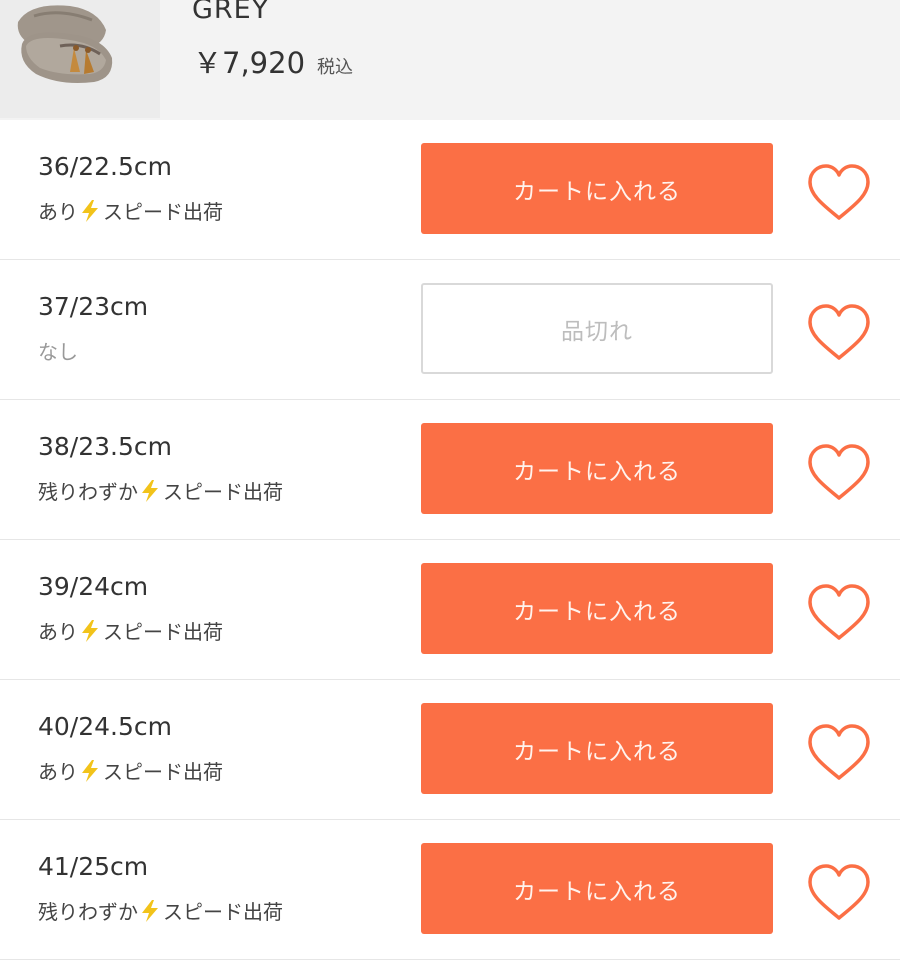 The height and width of the screenshot is (960, 900). What do you see at coordinates (93, 306) in the screenshot?
I see `size-label: 37/23cm` at bounding box center [93, 306].